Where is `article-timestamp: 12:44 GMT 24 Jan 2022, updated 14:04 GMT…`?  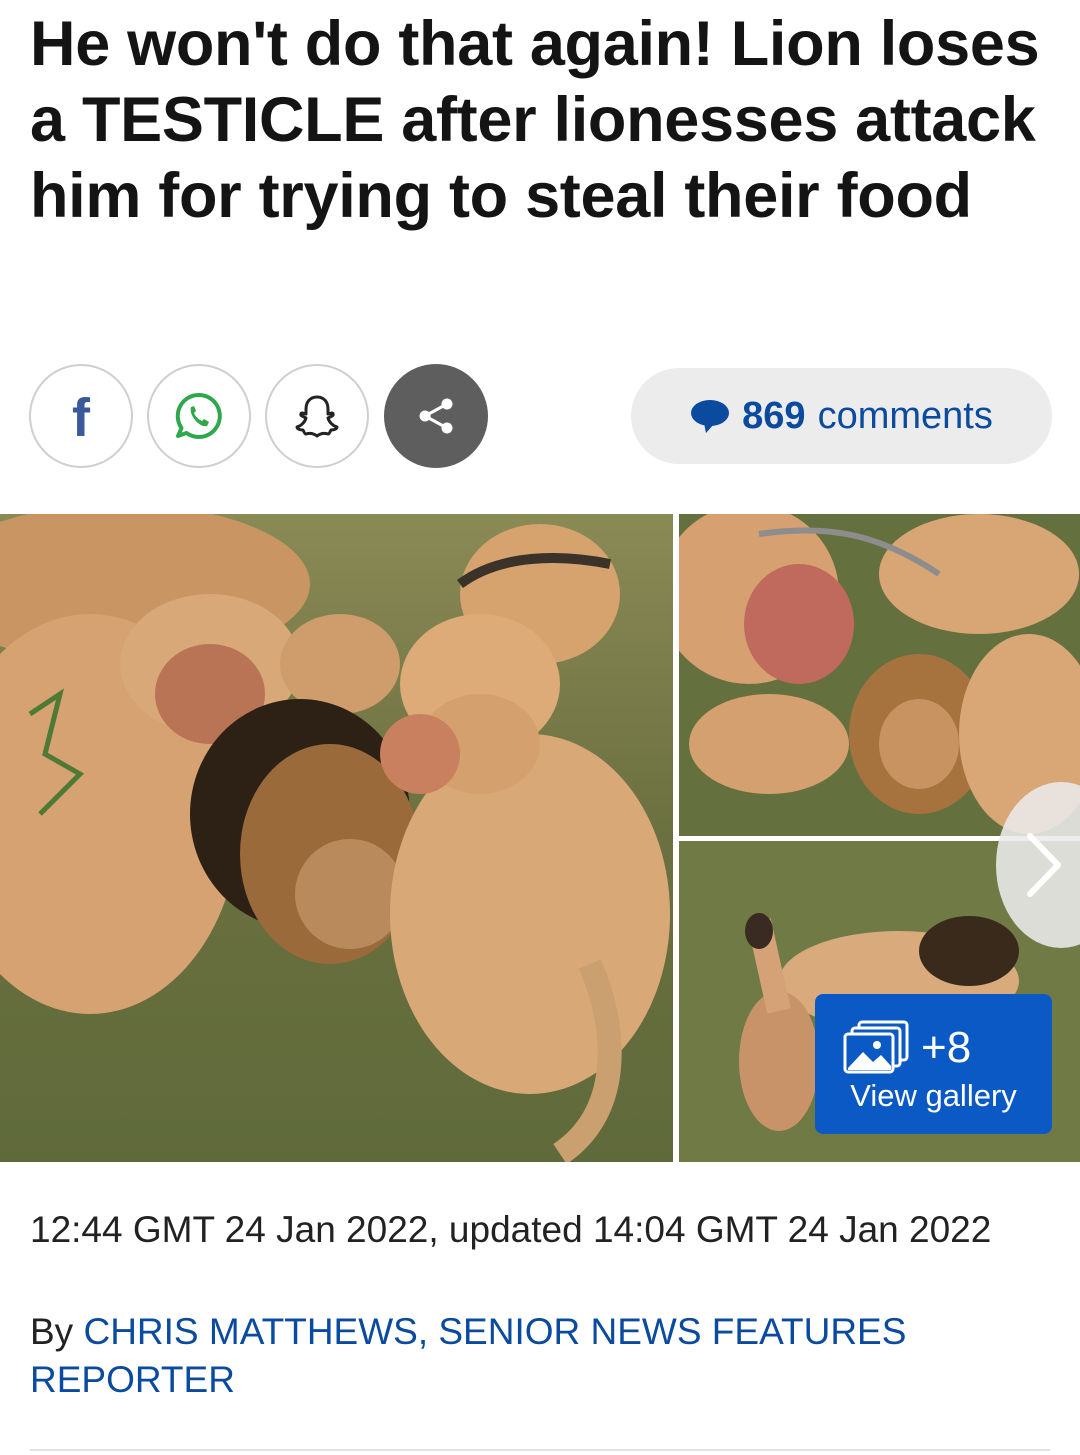 article-timestamp: 12:44 GMT 24 Jan 2022, updated 14:04 GMT… is located at coordinates (511, 1229).